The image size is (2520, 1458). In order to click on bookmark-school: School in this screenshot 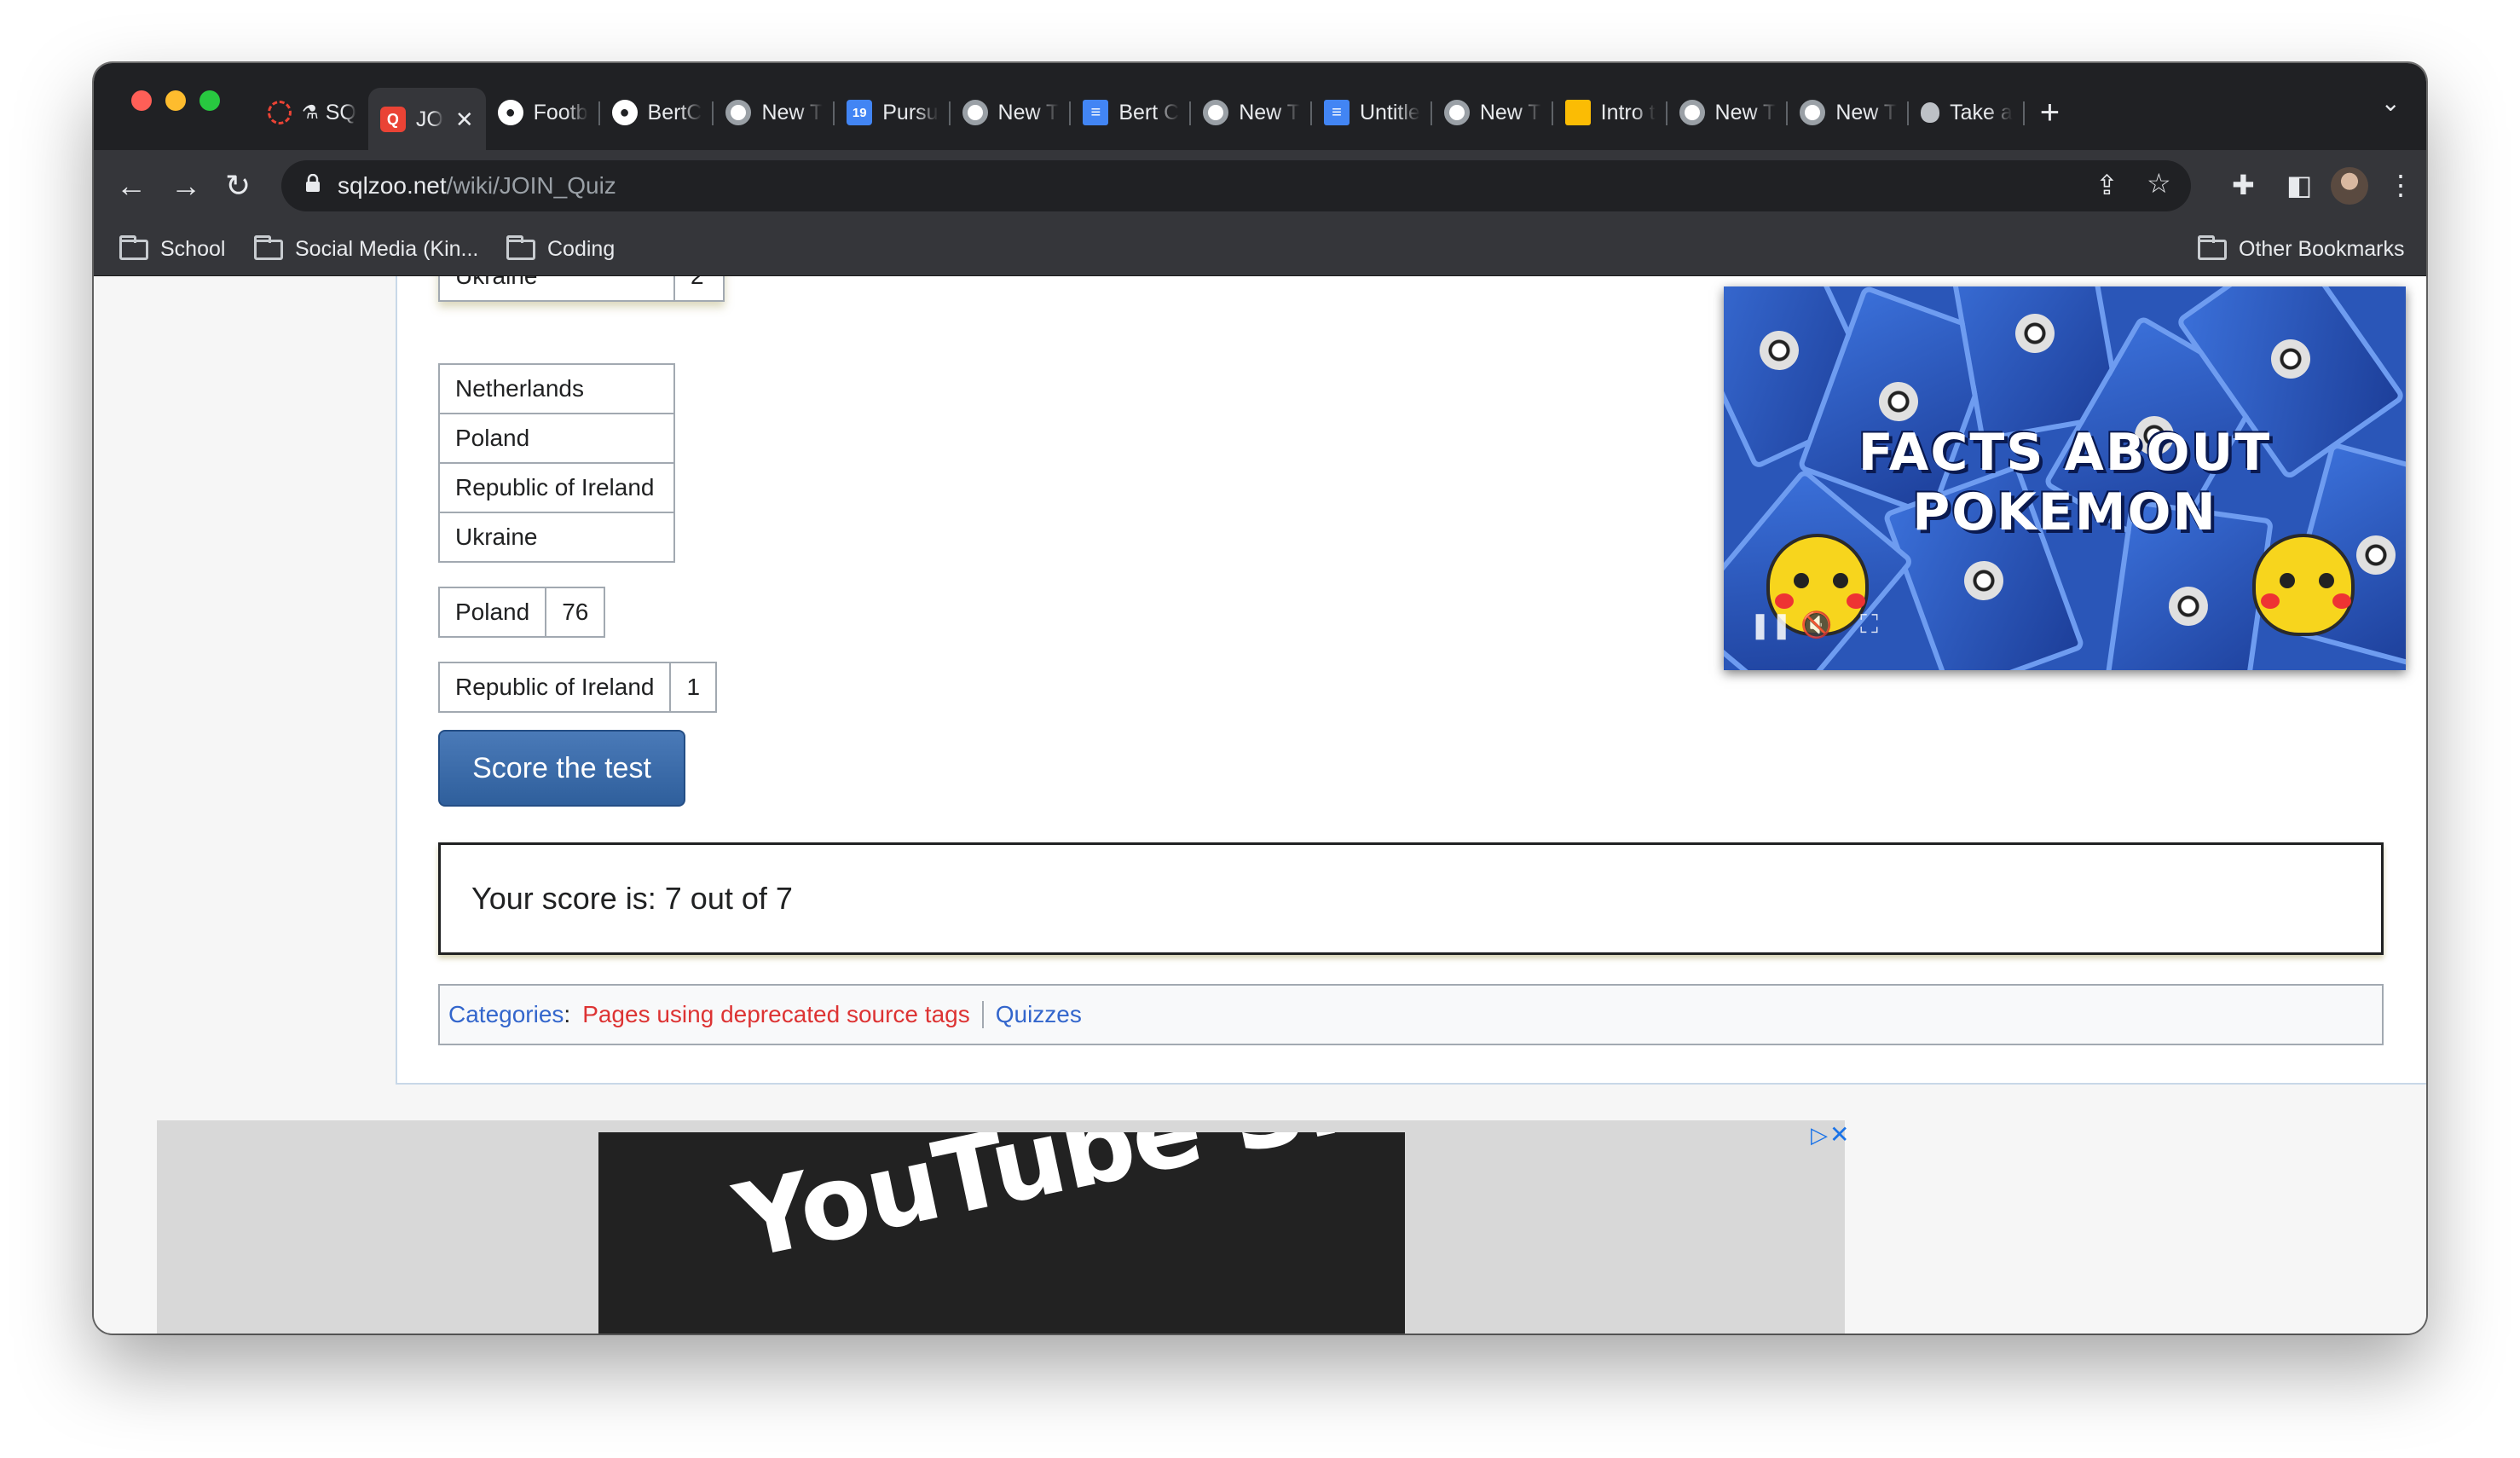, I will do `click(172, 248)`.